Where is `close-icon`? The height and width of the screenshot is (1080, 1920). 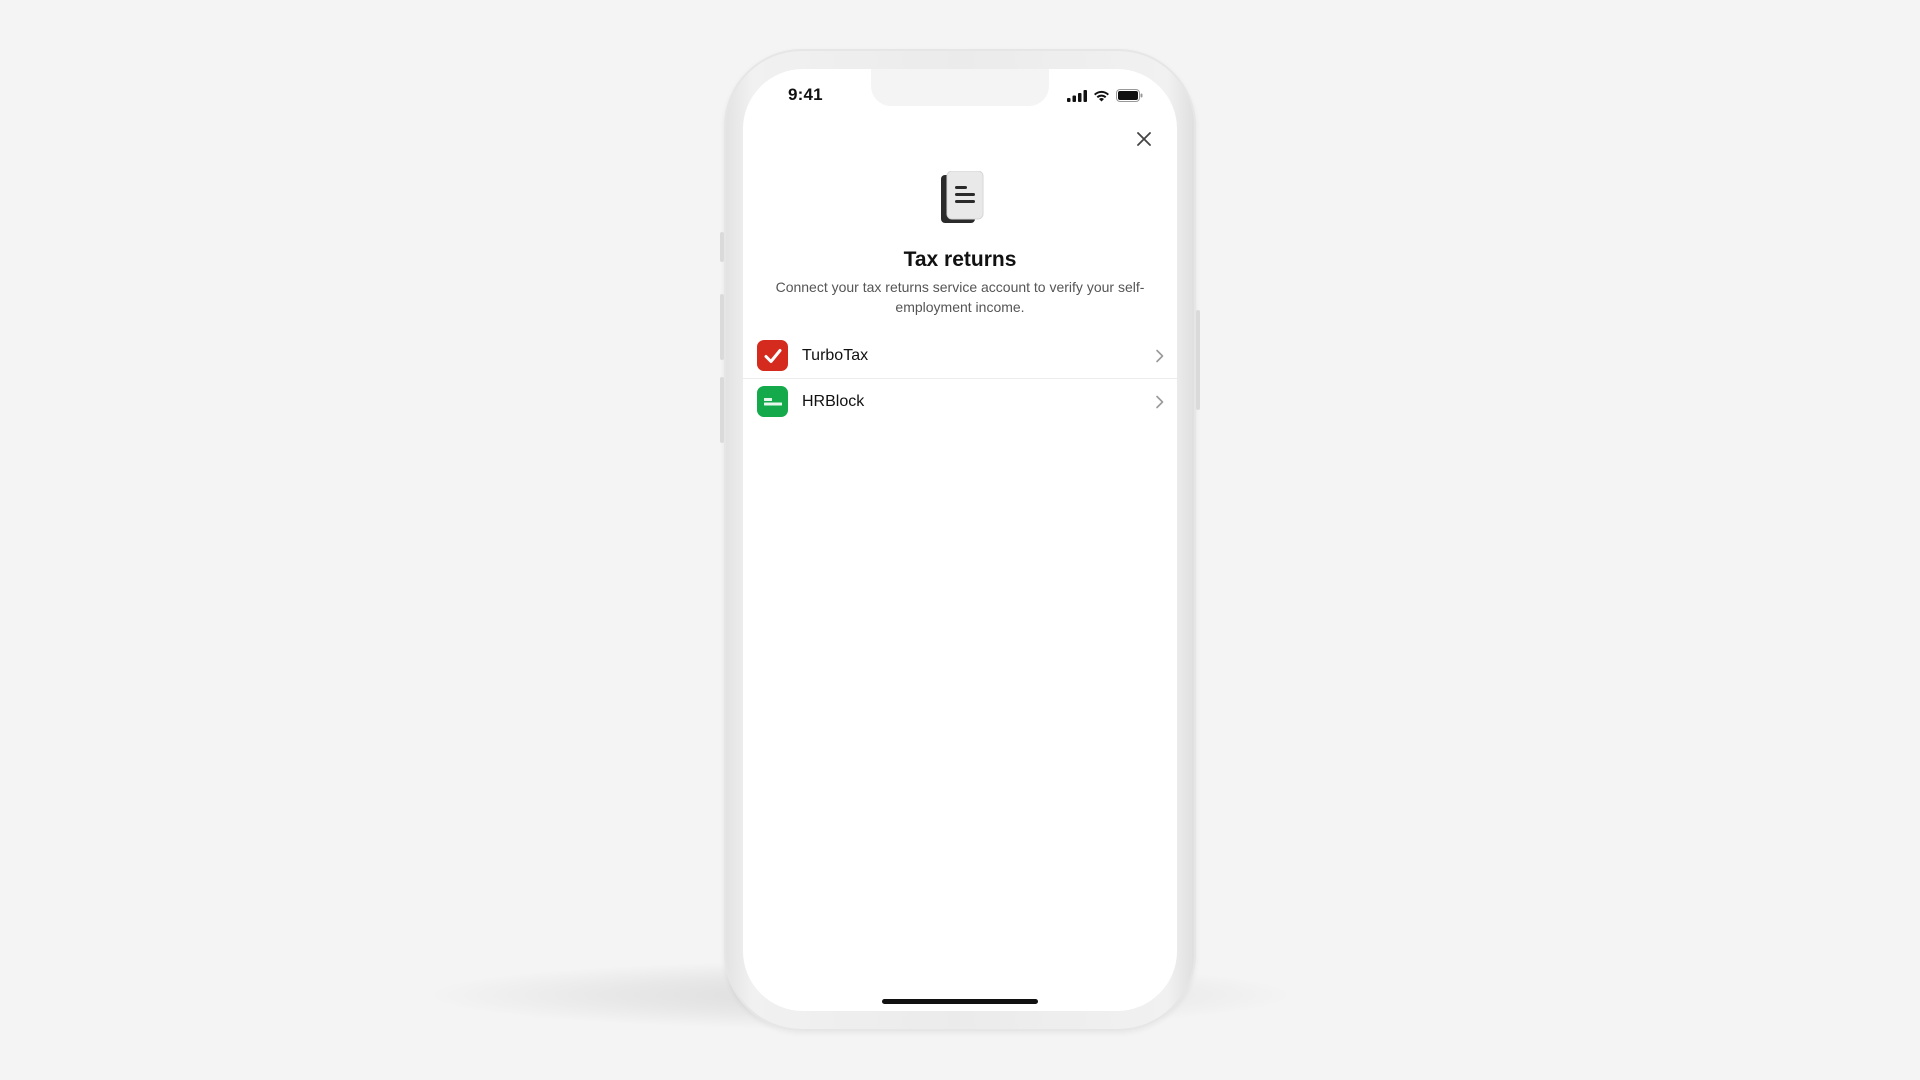 close-icon is located at coordinates (1144, 139).